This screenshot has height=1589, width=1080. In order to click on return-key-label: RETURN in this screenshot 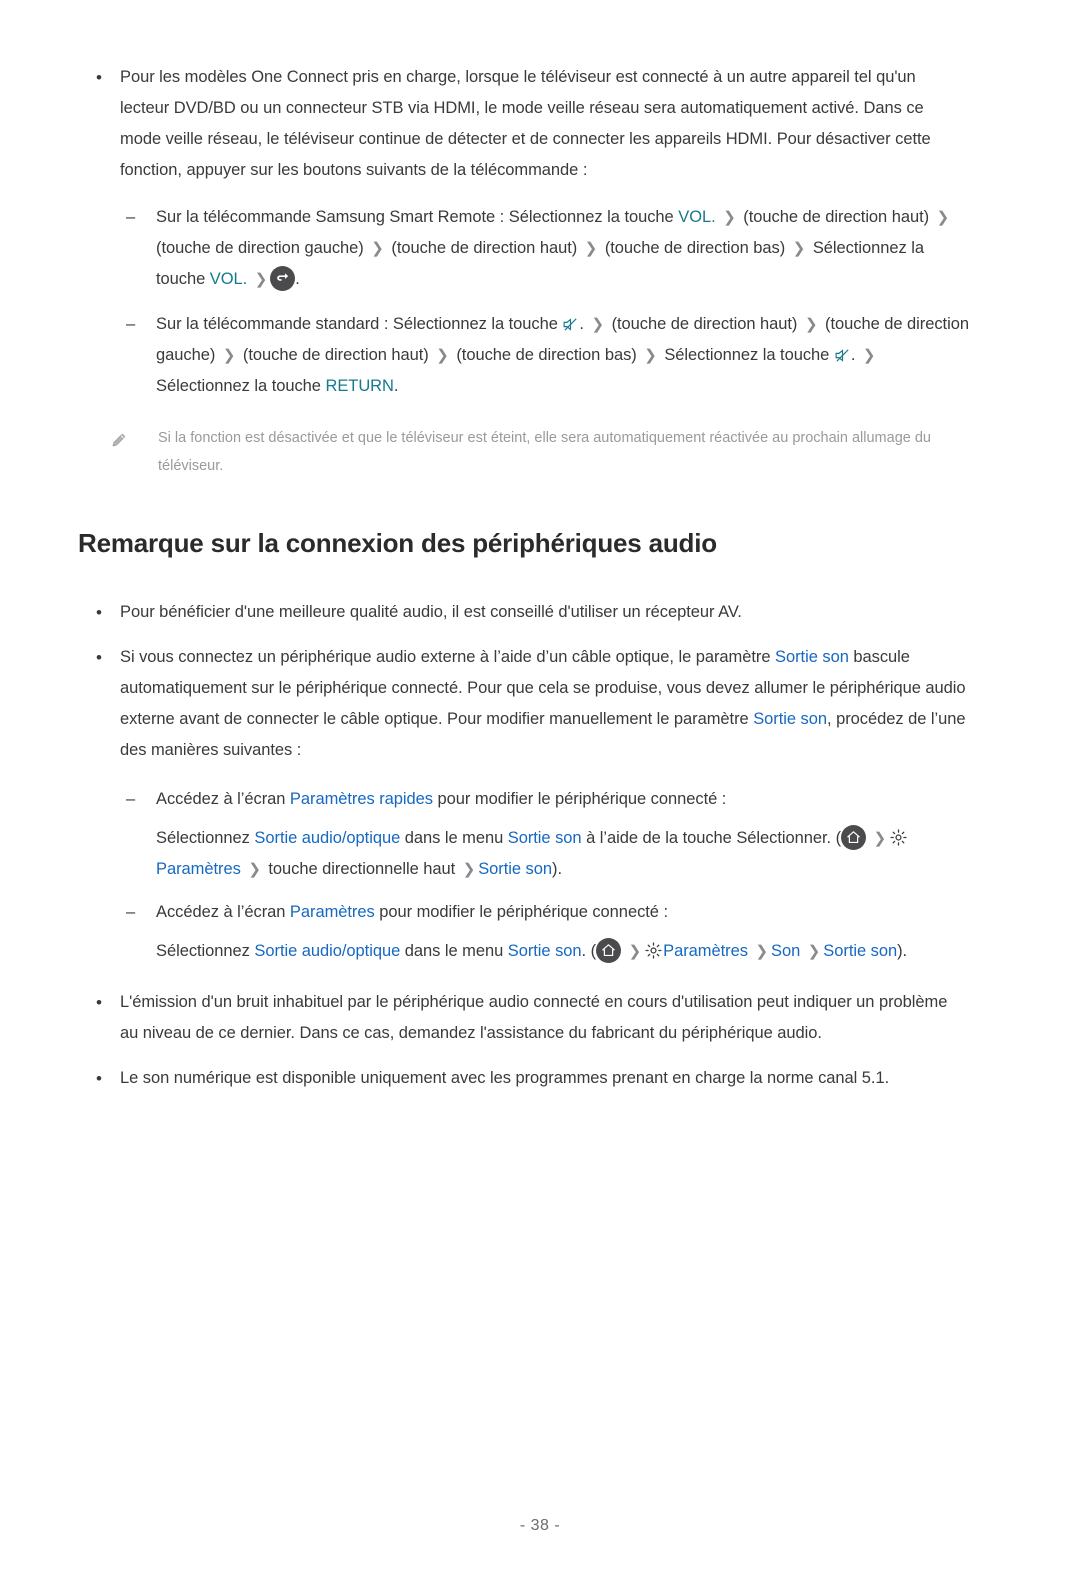, I will do `click(359, 386)`.